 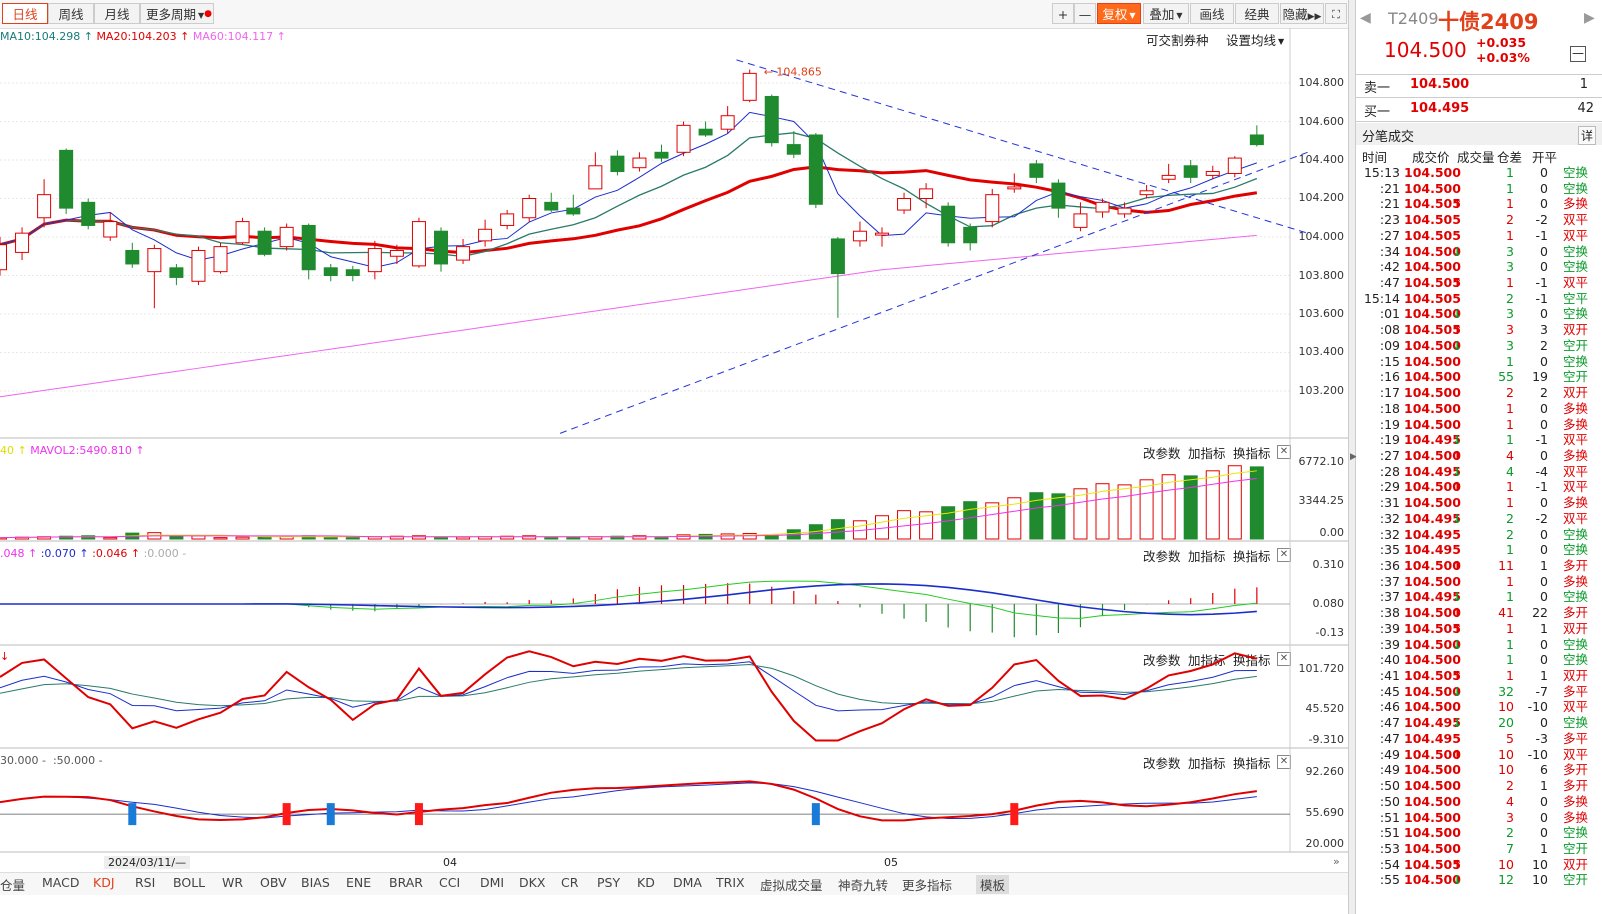 I want to click on trade-volume: 11, so click(x=1506, y=565).